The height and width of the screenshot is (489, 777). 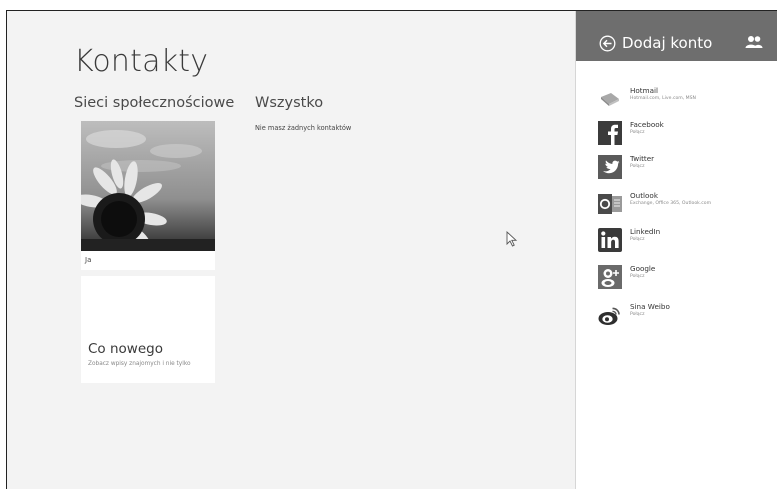 What do you see at coordinates (88, 260) in the screenshot?
I see `me-label: Ja` at bounding box center [88, 260].